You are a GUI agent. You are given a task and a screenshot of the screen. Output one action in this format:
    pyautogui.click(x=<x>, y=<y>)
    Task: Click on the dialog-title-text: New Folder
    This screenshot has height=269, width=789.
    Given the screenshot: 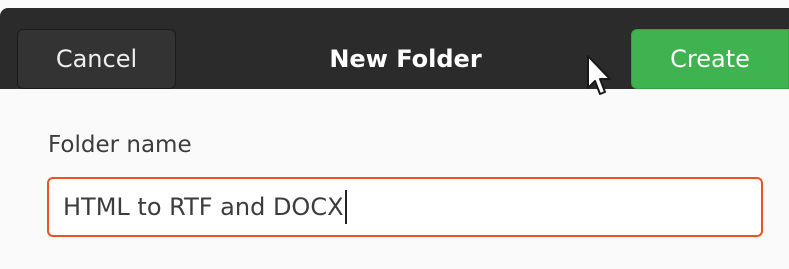 What is the action you would take?
    pyautogui.click(x=405, y=59)
    